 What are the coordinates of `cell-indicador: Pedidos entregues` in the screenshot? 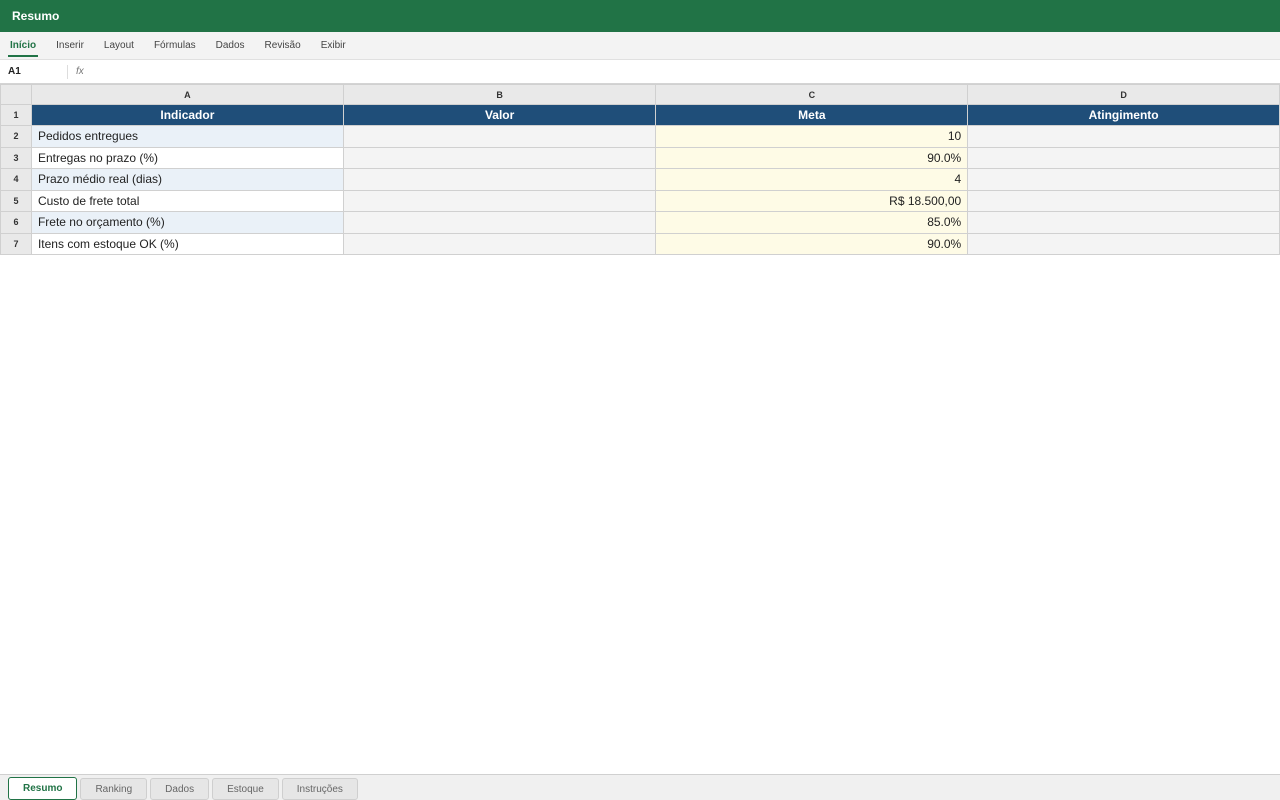 It's located at (187, 136).